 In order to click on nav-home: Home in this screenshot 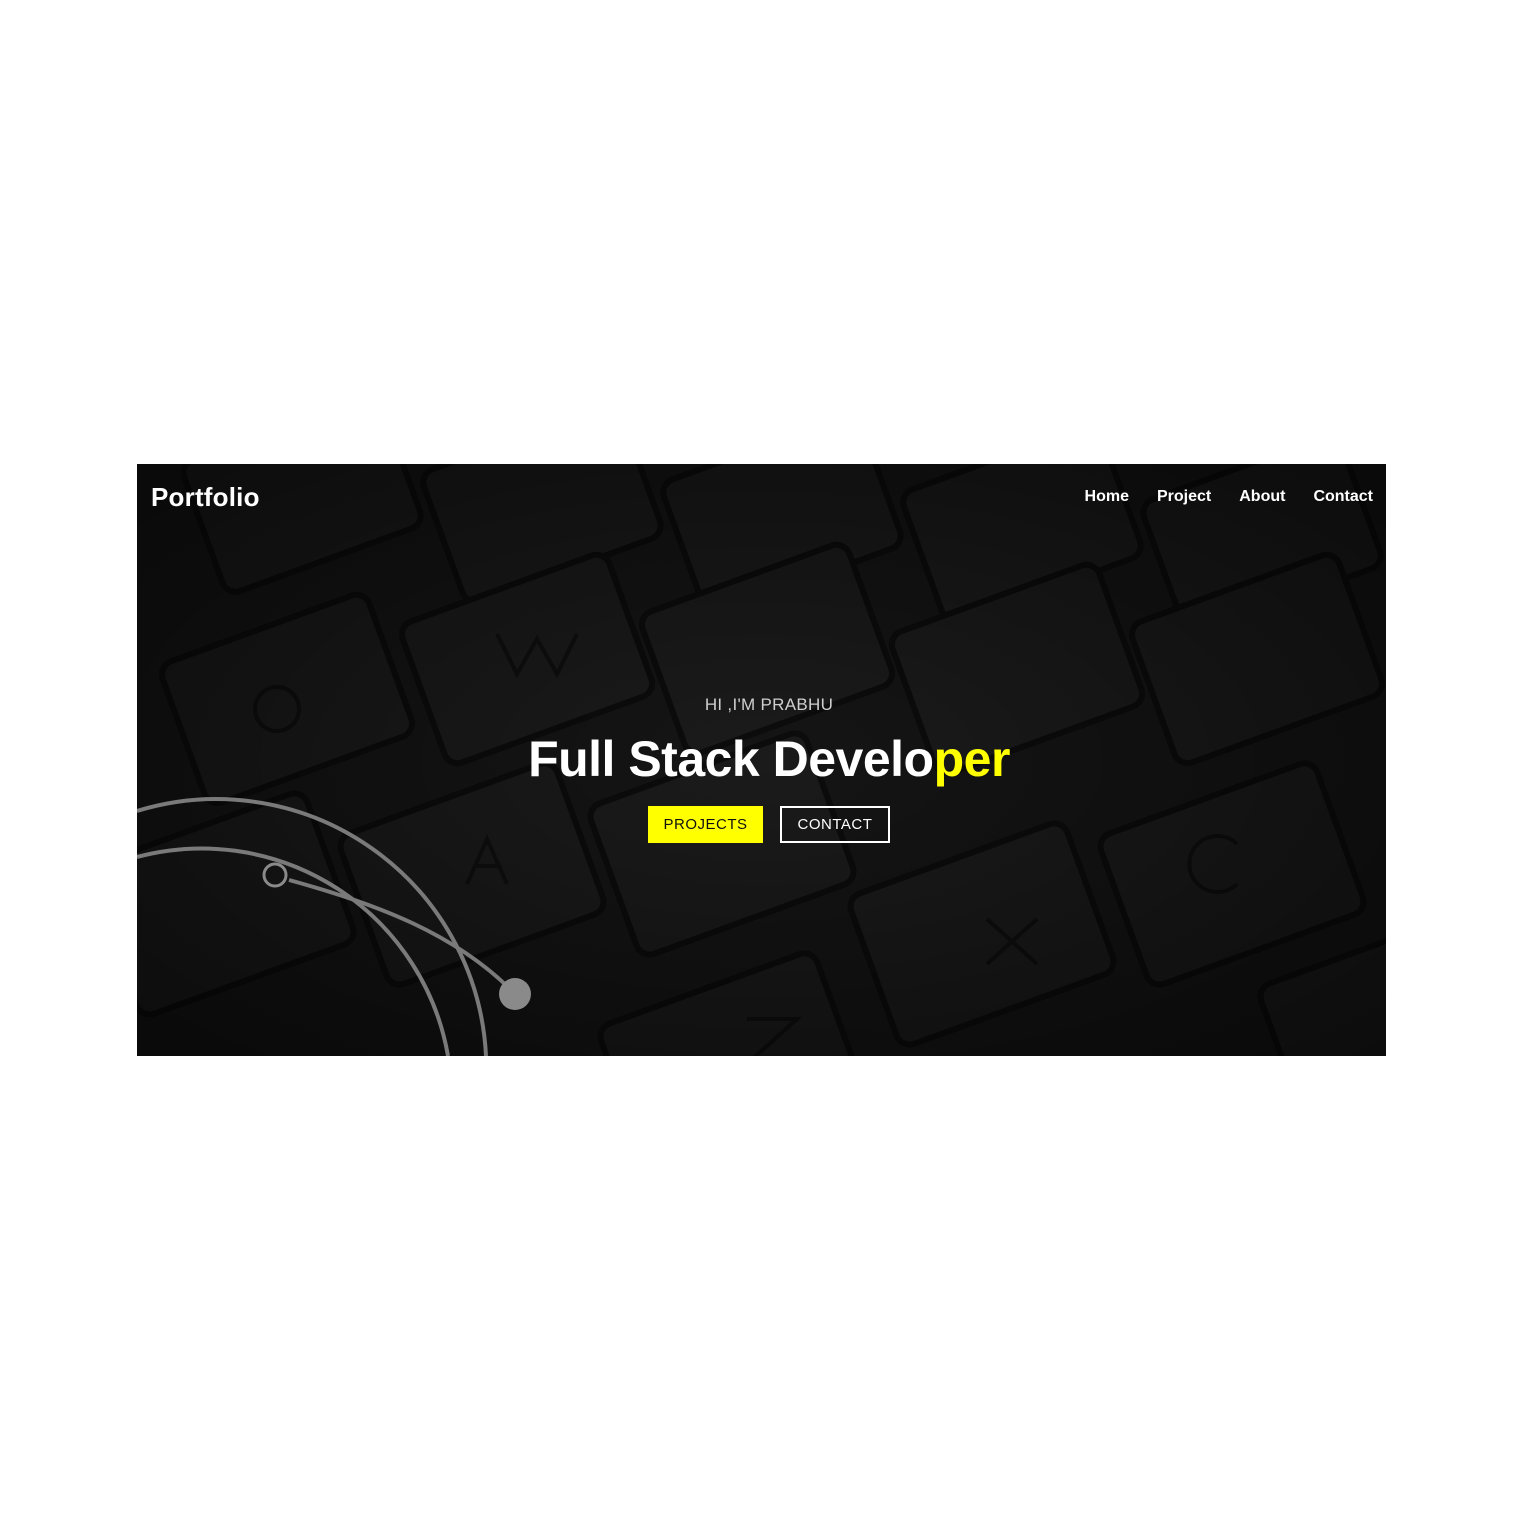, I will do `click(1107, 497)`.